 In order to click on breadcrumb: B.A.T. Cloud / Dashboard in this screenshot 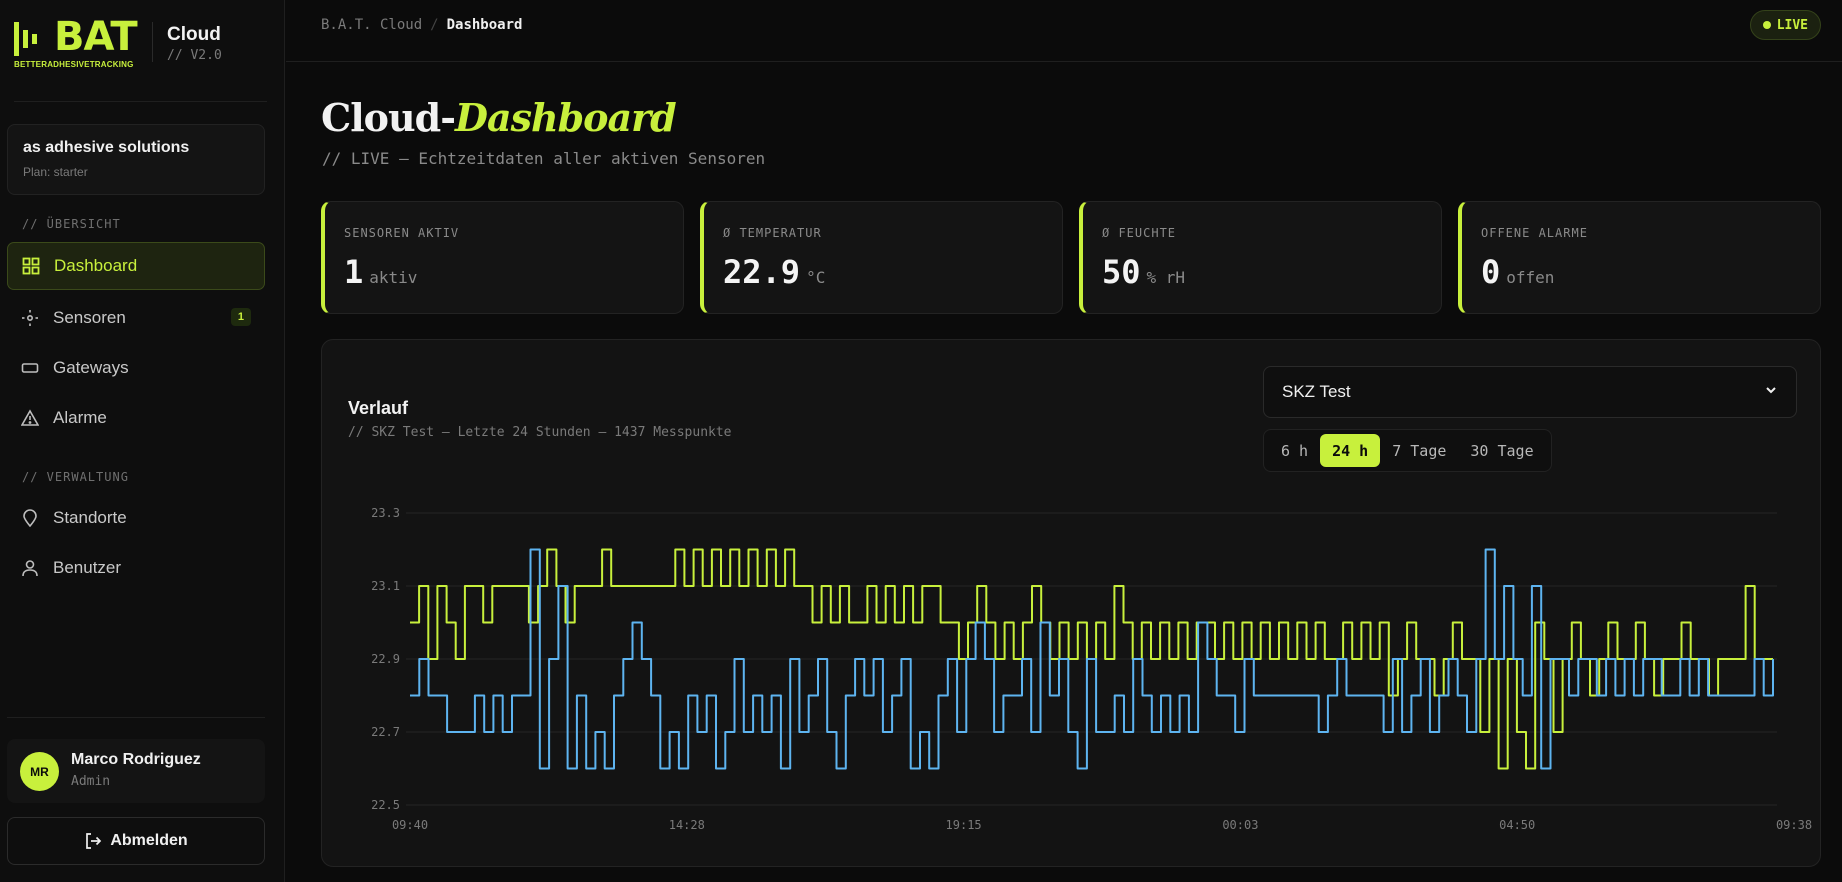, I will do `click(421, 25)`.